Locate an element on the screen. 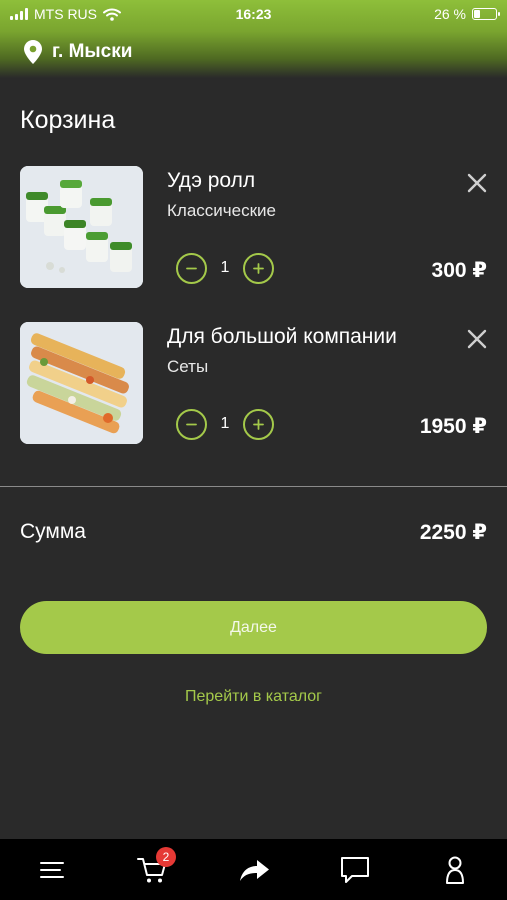 This screenshot has height=900, width=507. item-name: Удэ ролл is located at coordinates (211, 180).